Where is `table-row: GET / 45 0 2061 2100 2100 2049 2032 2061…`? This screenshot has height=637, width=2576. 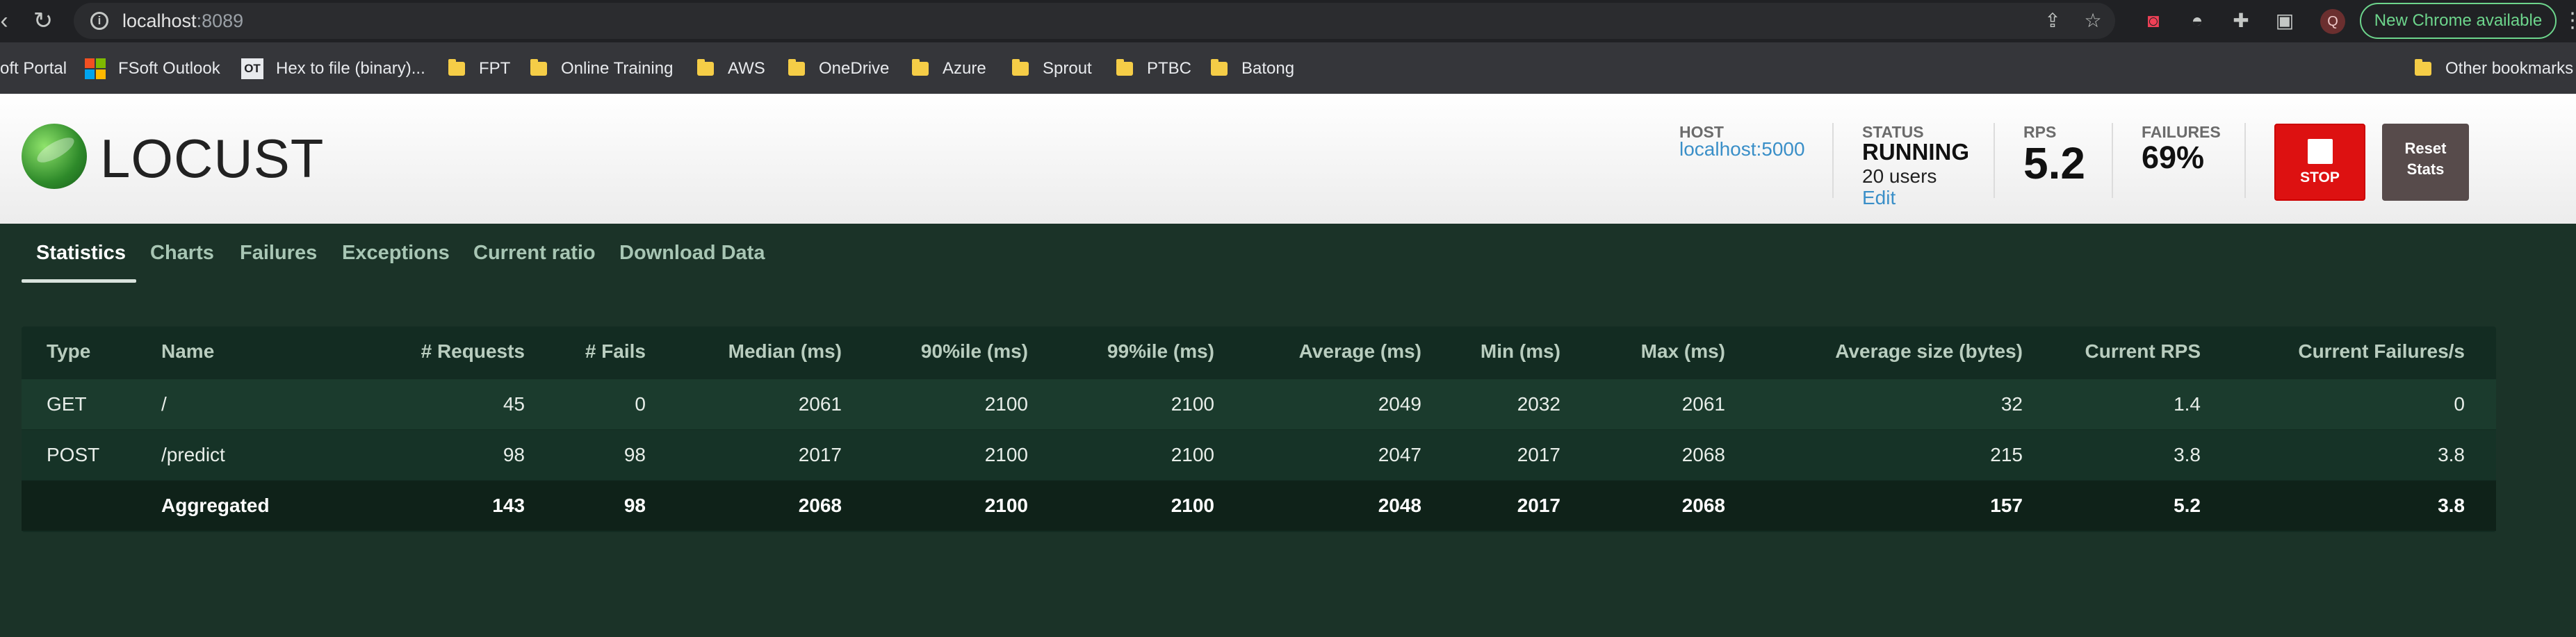
table-row: GET / 45 0 2061 2100 2100 2049 2032 2061… is located at coordinates (1259, 404).